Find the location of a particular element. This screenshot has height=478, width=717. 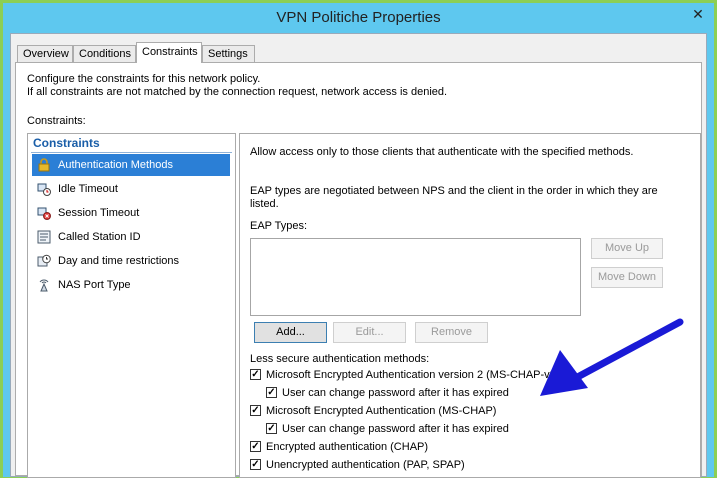

tab-constraints: Constraints is located at coordinates (169, 52).